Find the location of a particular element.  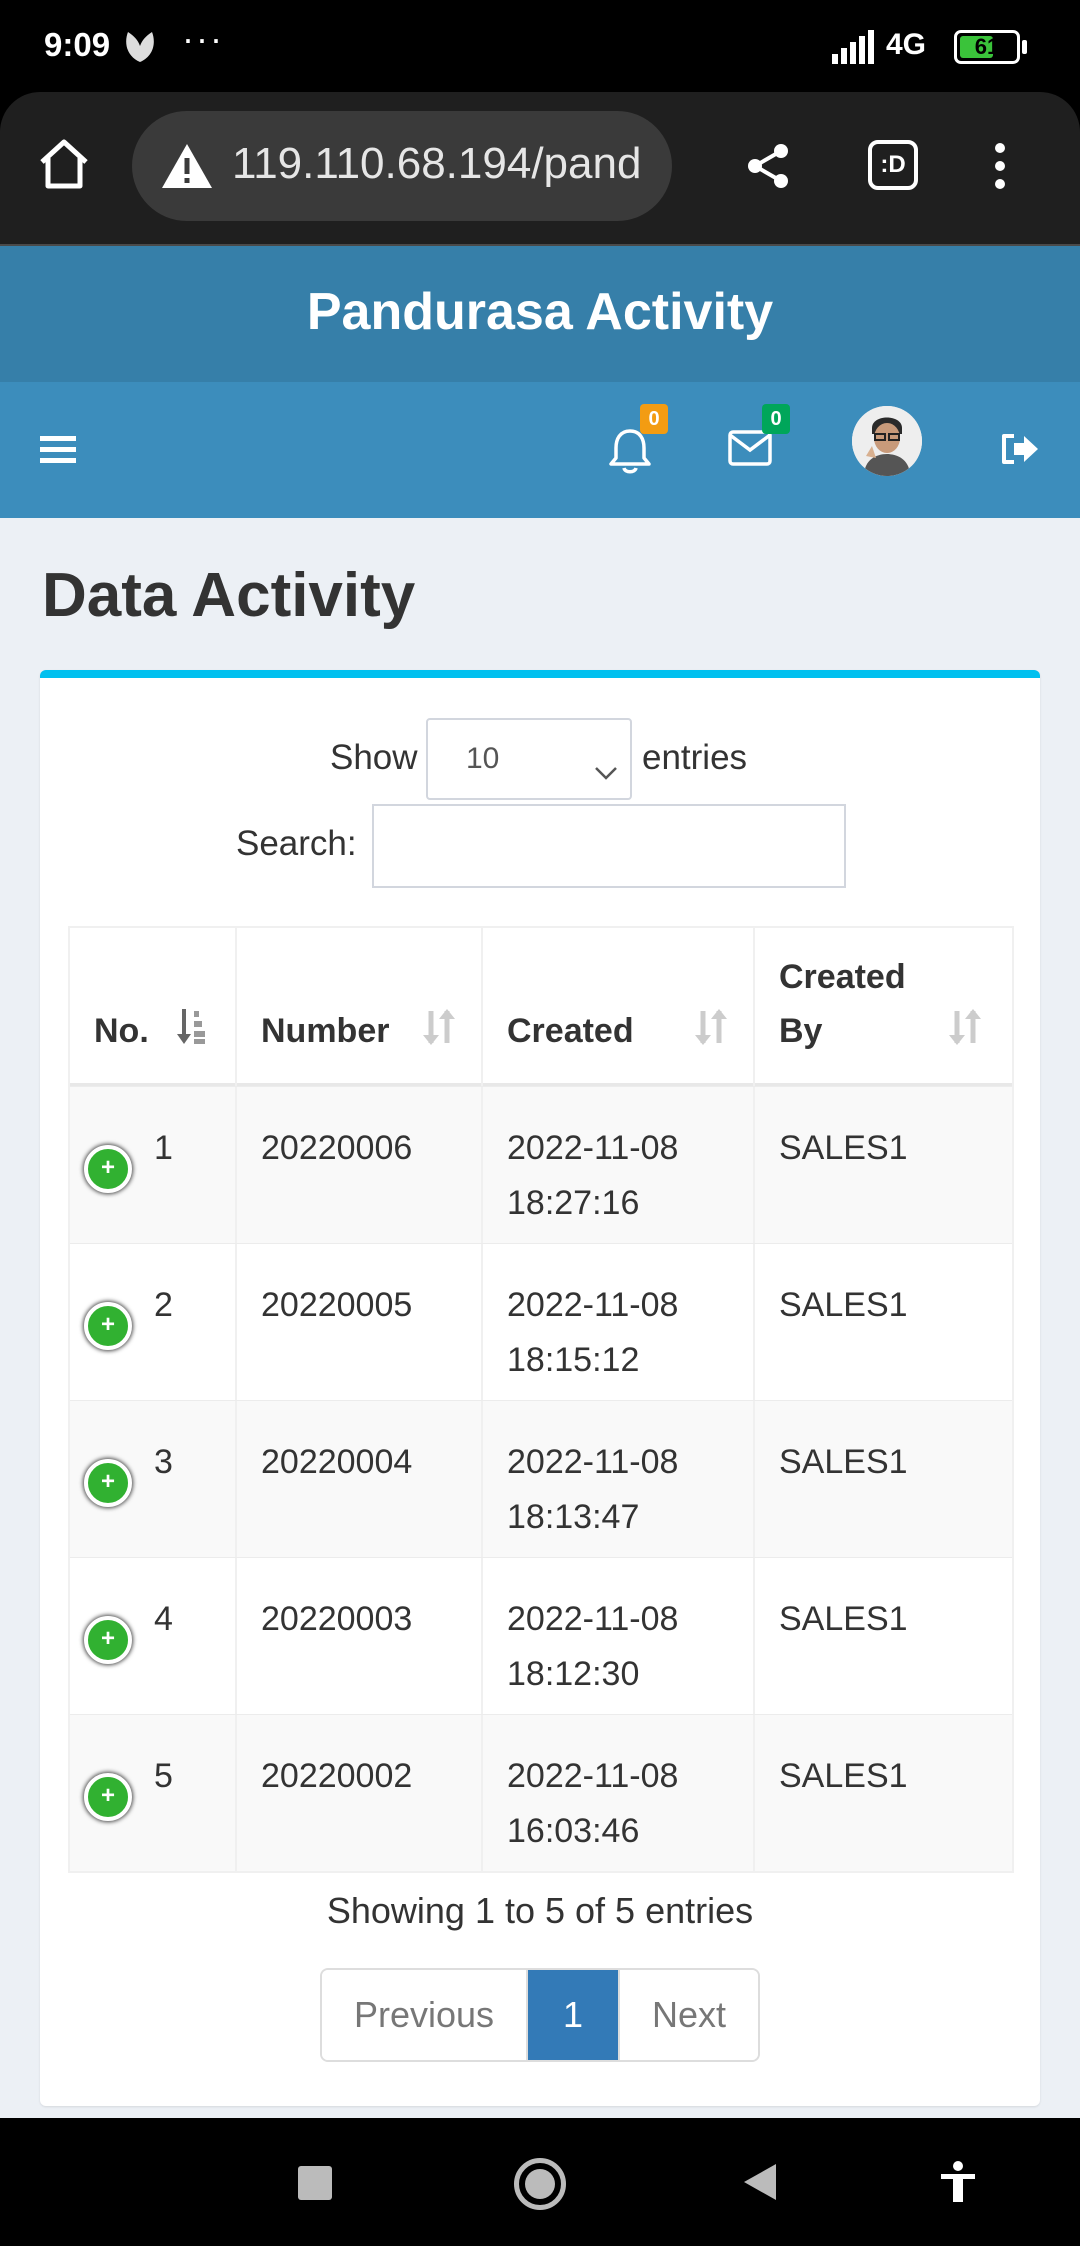

warning-icon is located at coordinates (187, 168).